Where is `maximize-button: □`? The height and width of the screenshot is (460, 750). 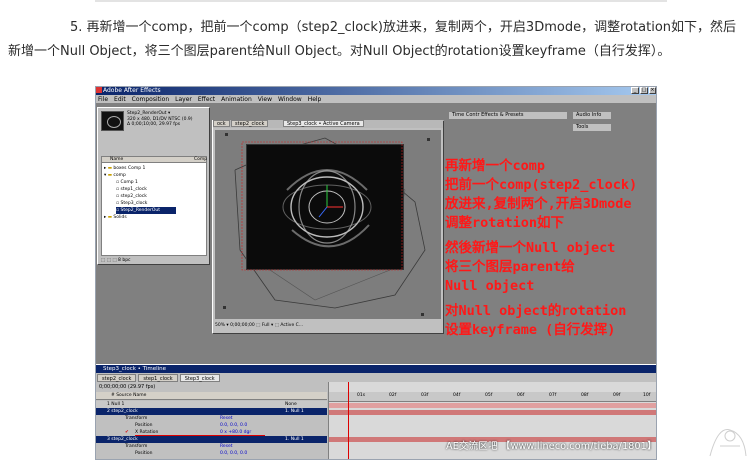 maximize-button: □ is located at coordinates (644, 90).